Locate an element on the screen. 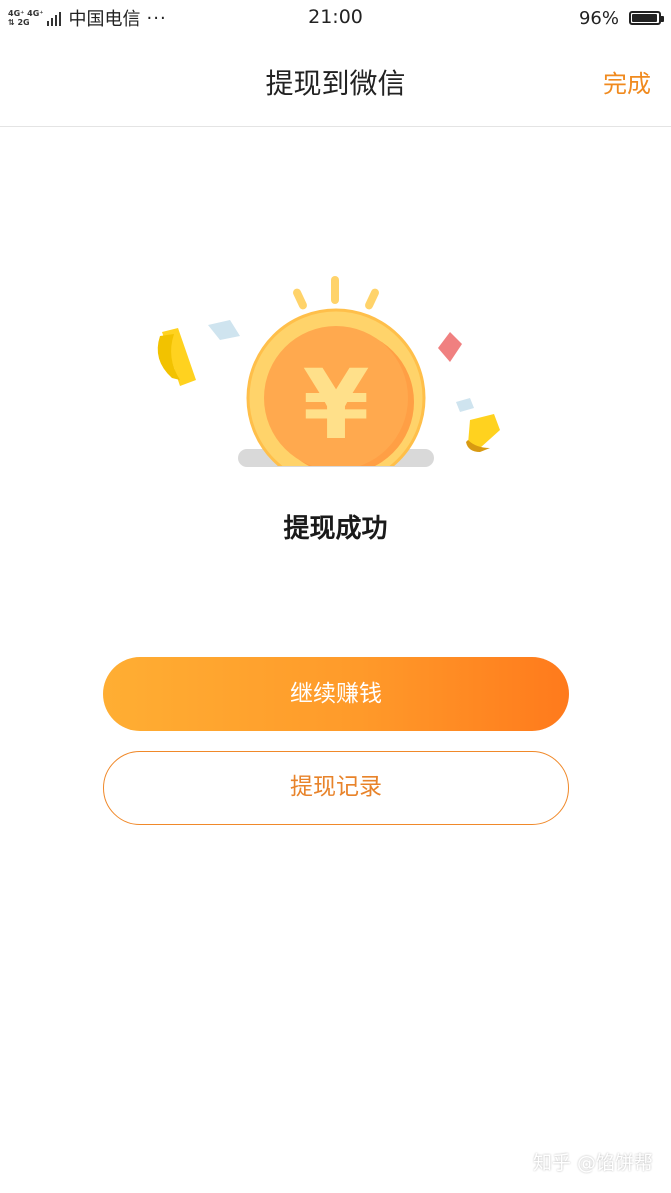 This screenshot has height=1193, width=671. success-illustration: ¥ is located at coordinates (328, 371).